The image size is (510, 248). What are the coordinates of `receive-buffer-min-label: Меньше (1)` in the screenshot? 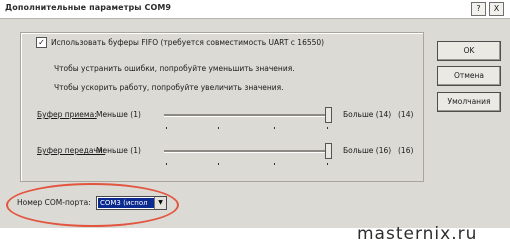 It's located at (118, 114).